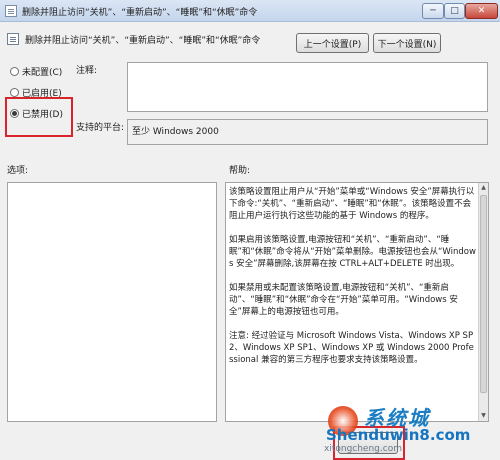 The height and width of the screenshot is (460, 500). What do you see at coordinates (140, 13) in the screenshot?
I see `window-title: 删除并阻止访问“关机”、“重新启动”、“睡眠”和“休眠”命令` at bounding box center [140, 13].